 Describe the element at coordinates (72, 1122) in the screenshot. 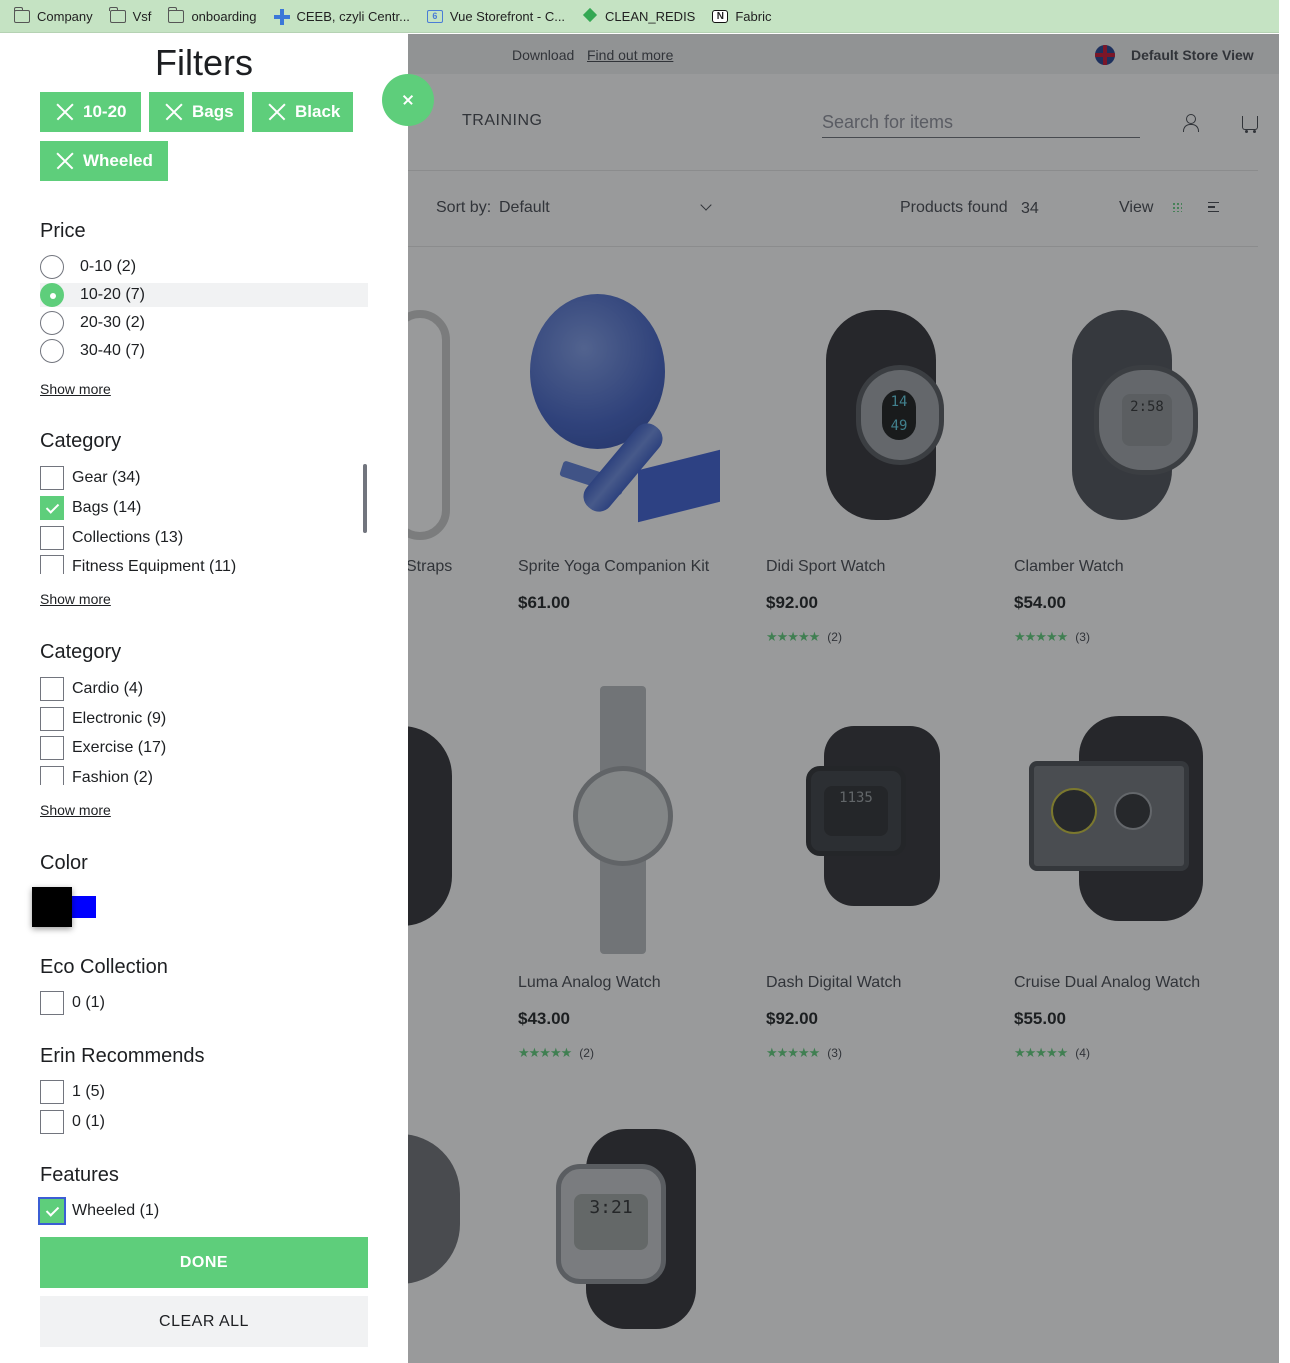

I see `erin-option: 0 (1)` at that location.